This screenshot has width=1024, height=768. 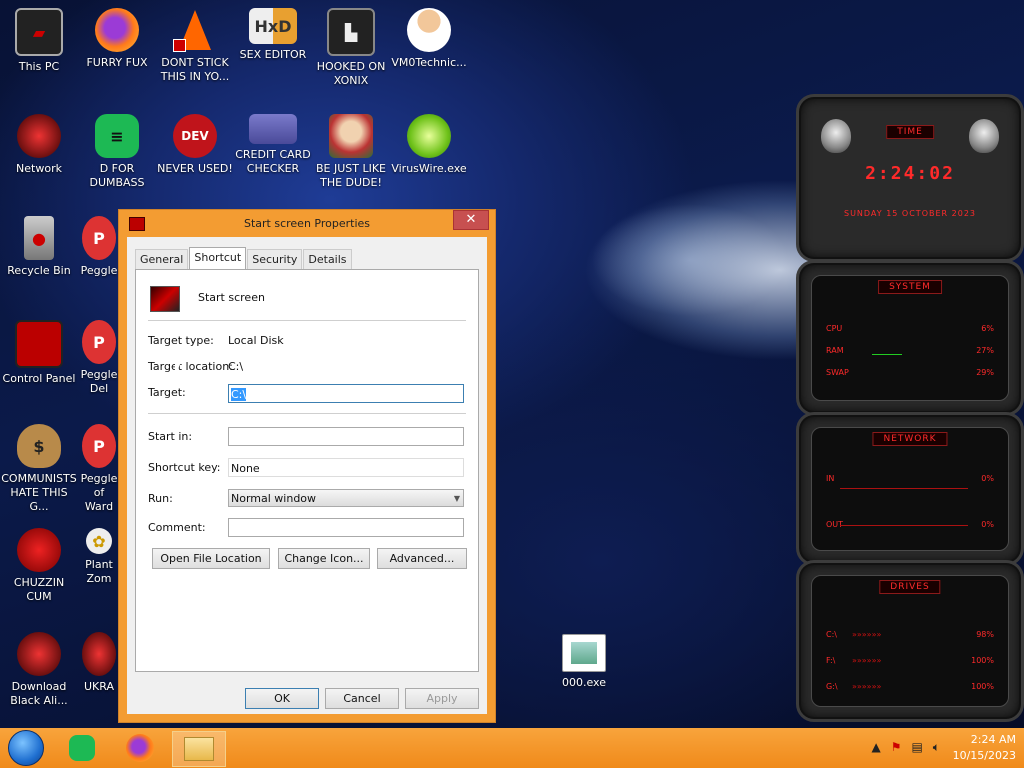 I want to click on close-button: ✕, so click(x=471, y=220).